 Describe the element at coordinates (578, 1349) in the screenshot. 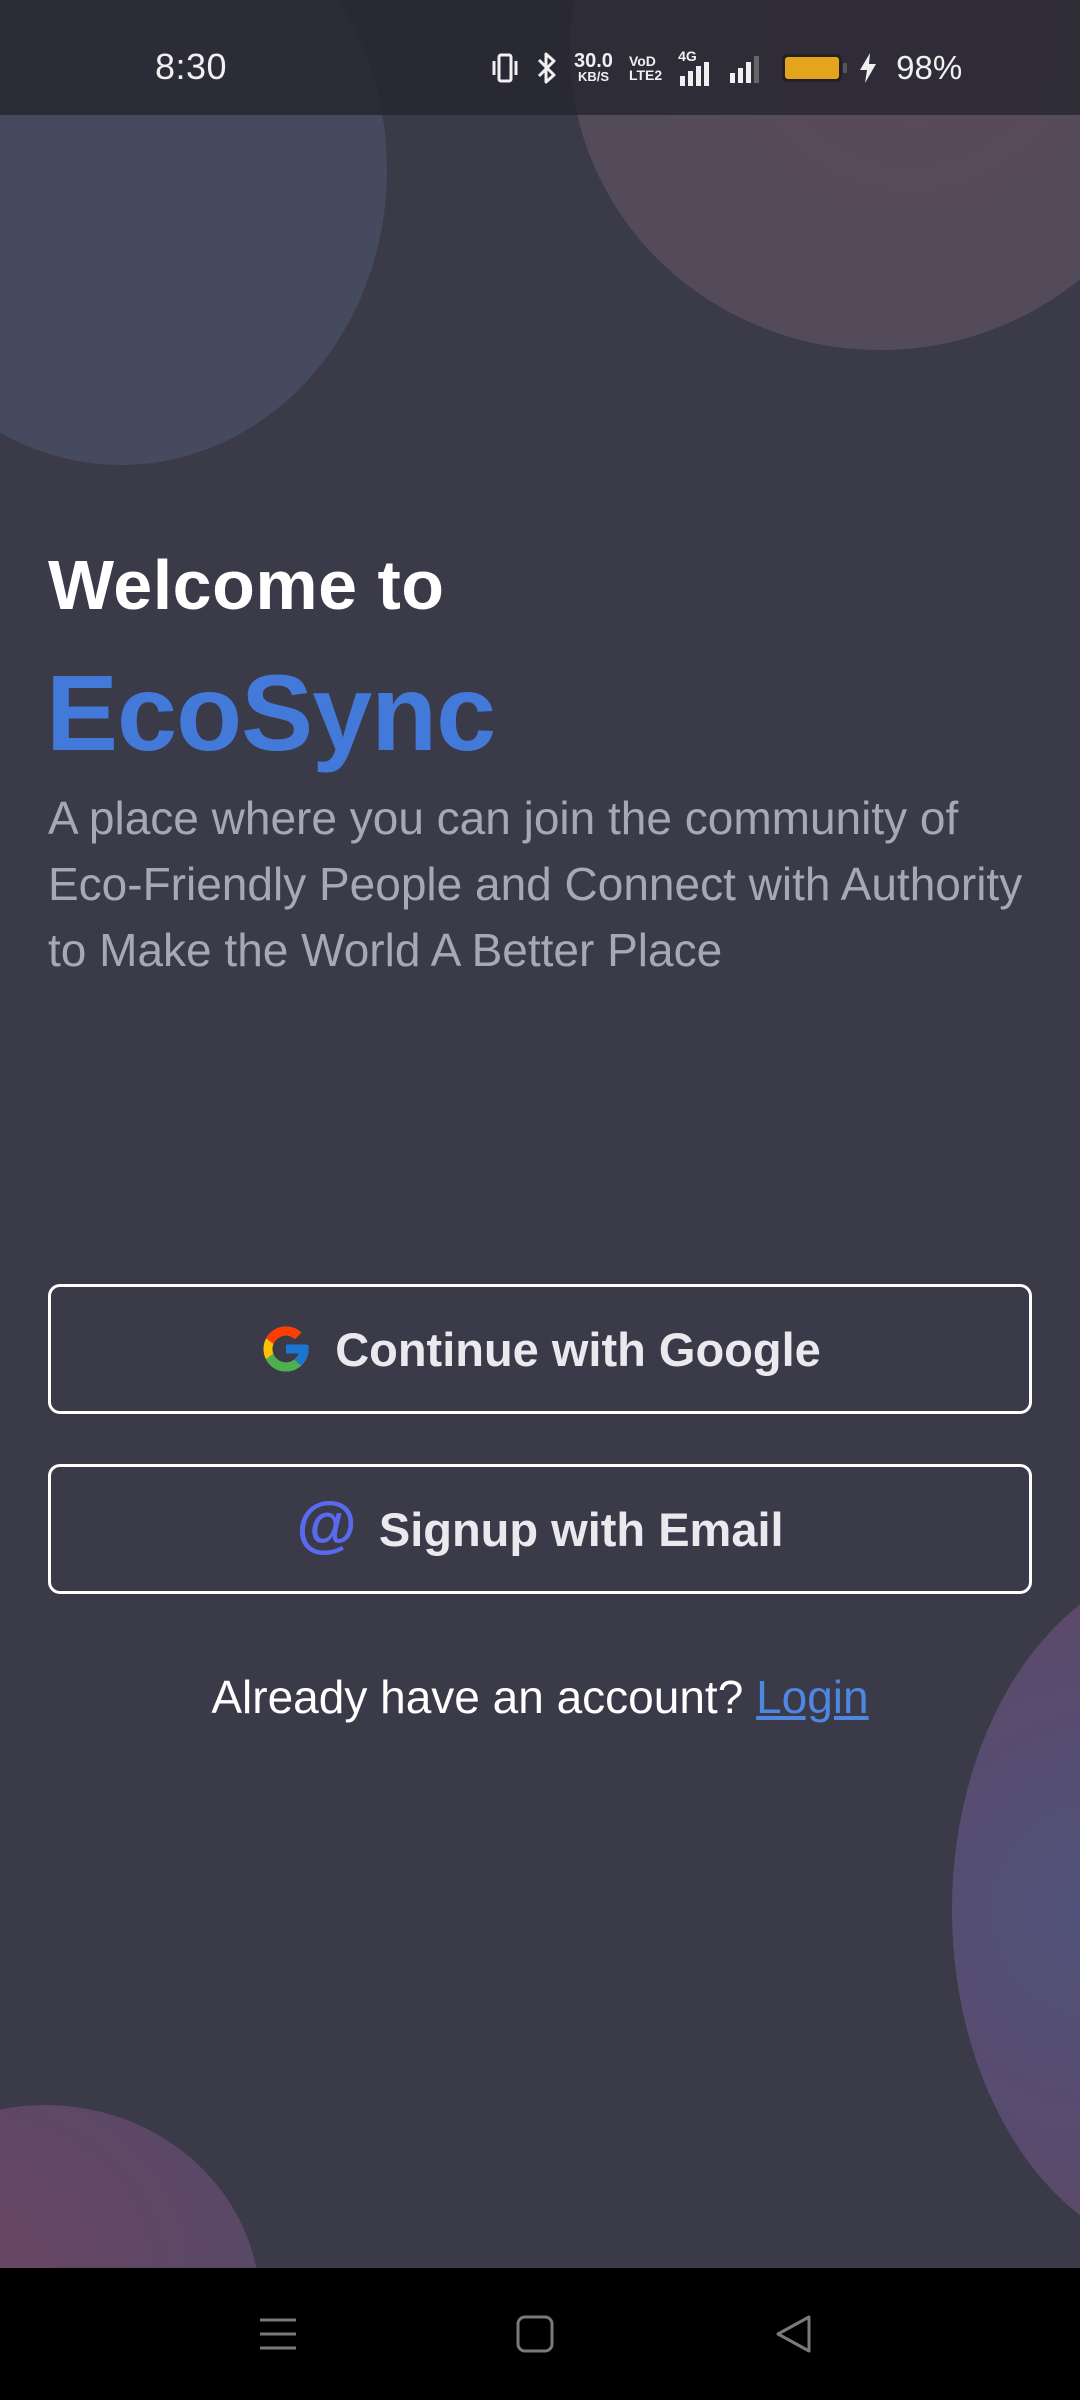

I see `google-button-label: Continue with Google` at that location.